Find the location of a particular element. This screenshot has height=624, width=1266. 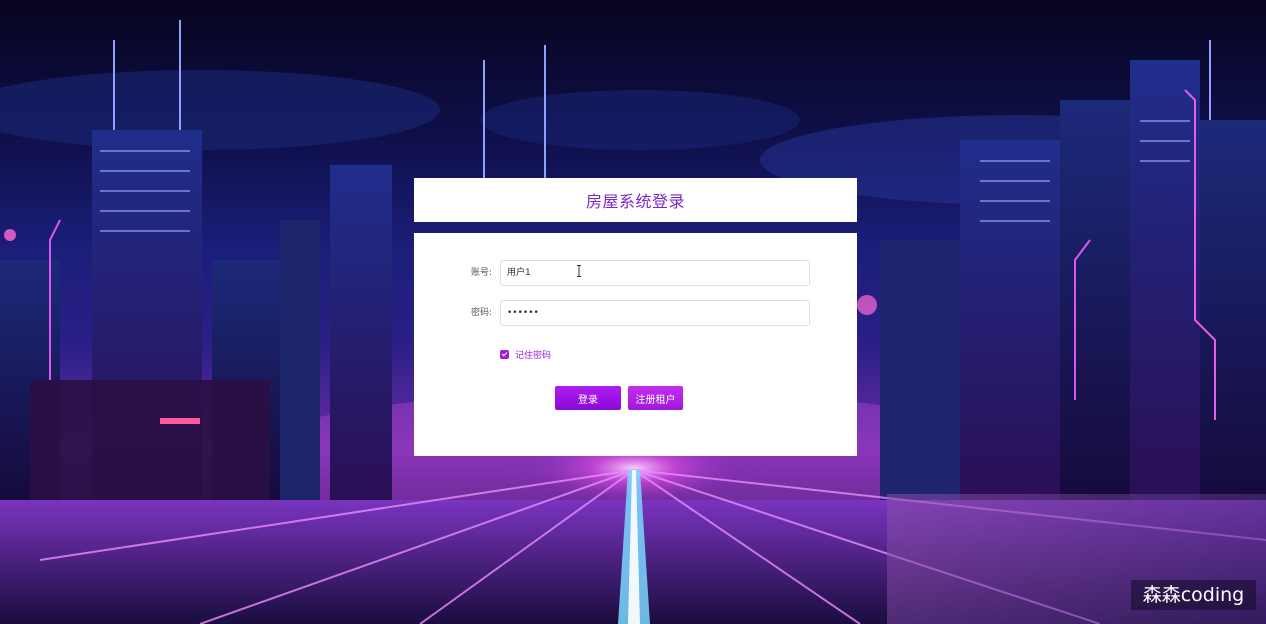

account-label: 账号: is located at coordinates (481, 273).